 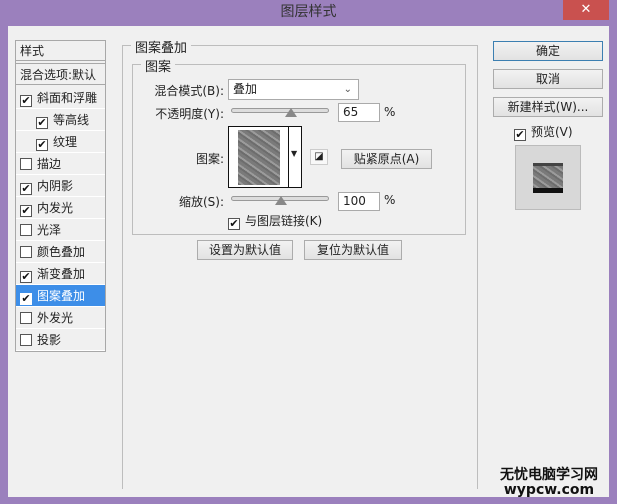 I want to click on scale-label: 缩放(S):, so click(x=201, y=202).